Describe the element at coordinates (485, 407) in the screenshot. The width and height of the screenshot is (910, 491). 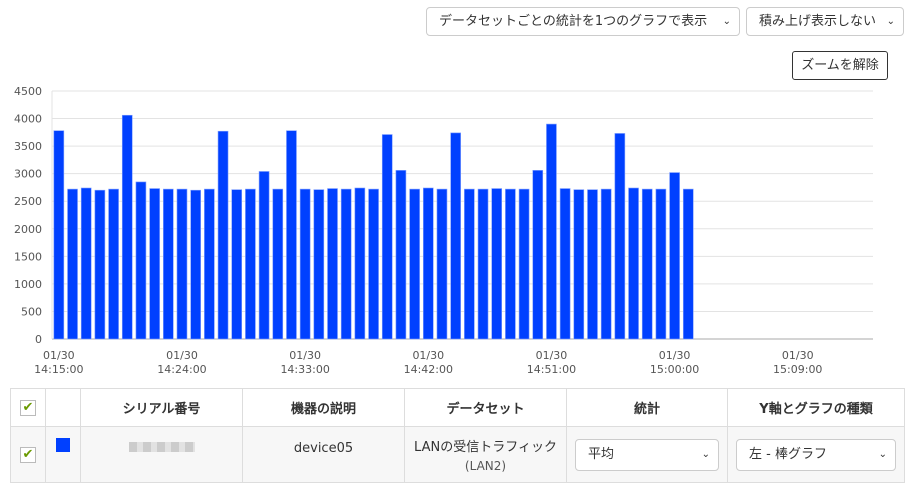
I see `header-dataset: データセット` at that location.